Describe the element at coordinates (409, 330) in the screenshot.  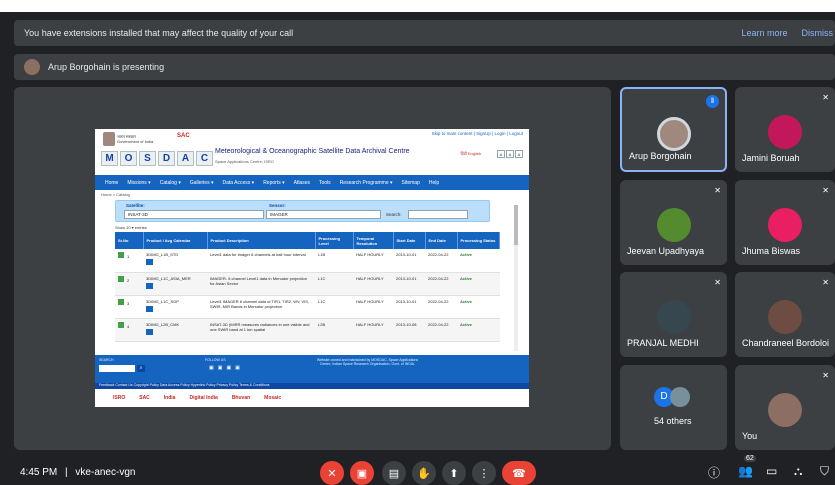
I see `start-date: 2013-10-08` at that location.